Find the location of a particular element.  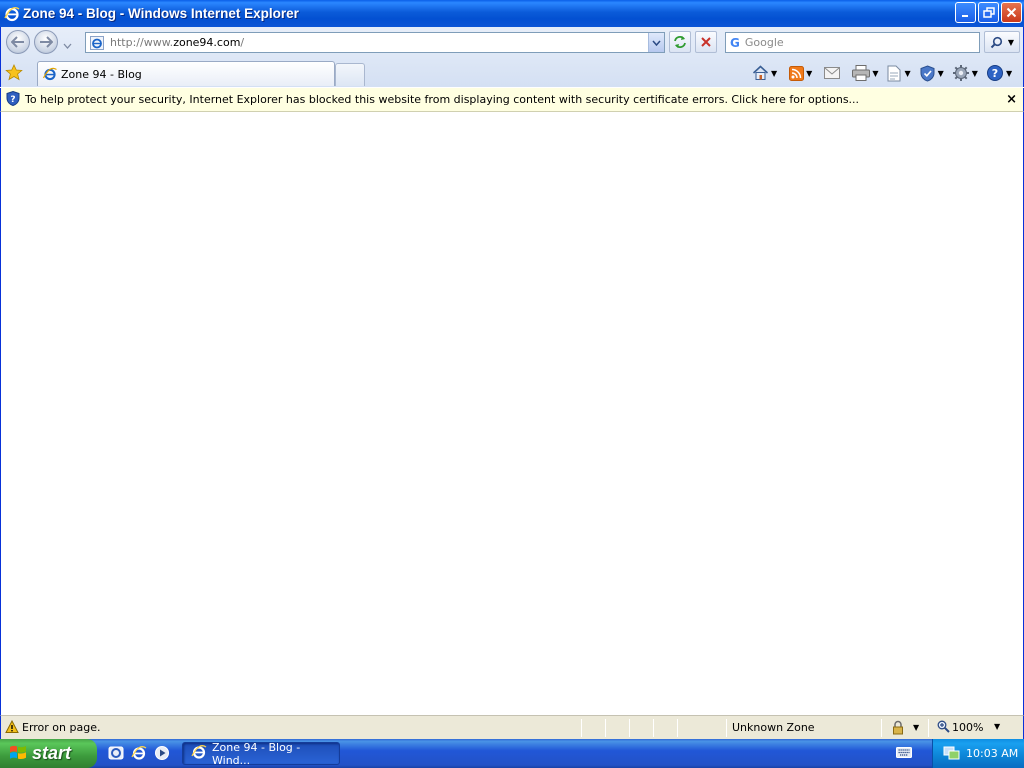

tools-menu-button: ▼ is located at coordinates (965, 73).